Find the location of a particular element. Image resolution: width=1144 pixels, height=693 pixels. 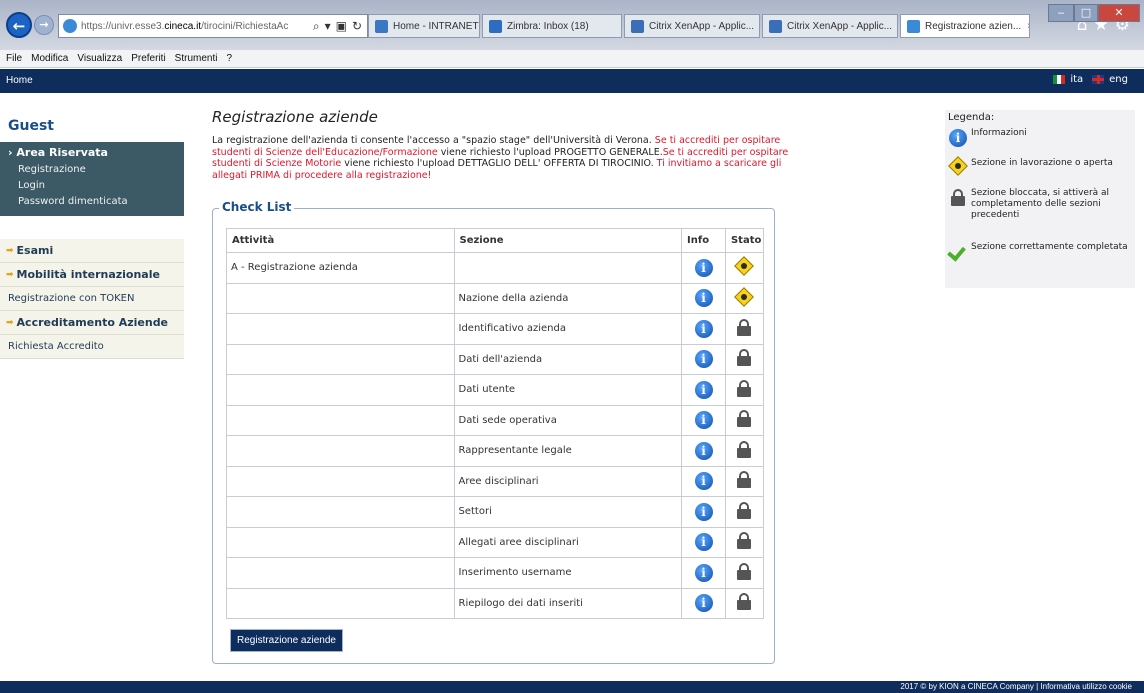

ie-icon is located at coordinates (913, 26).